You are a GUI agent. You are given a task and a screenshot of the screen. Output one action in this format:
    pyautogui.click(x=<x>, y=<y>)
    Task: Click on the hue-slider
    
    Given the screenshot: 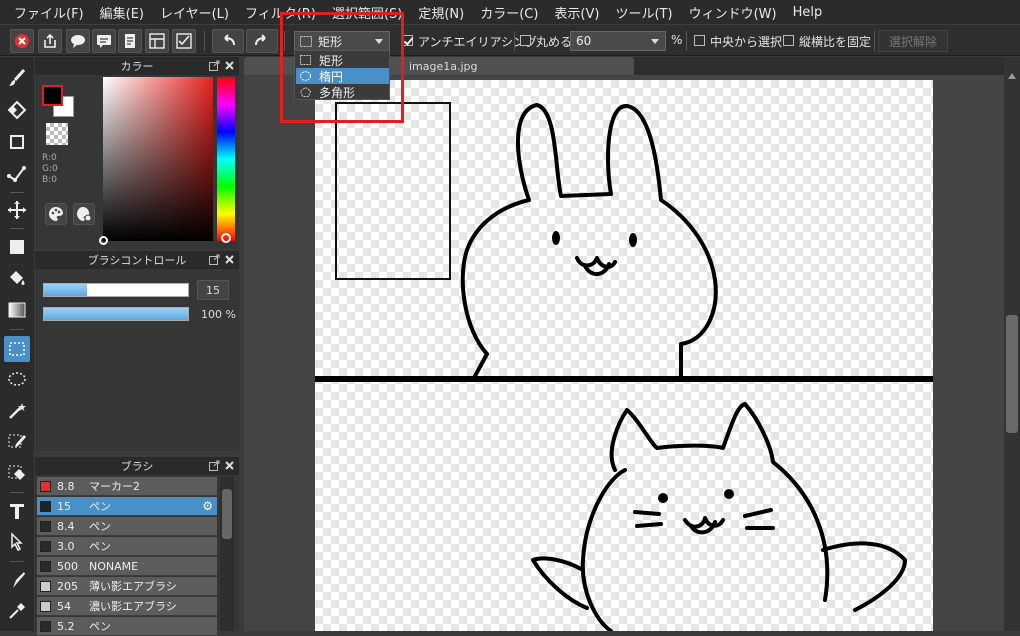 What is the action you would take?
    pyautogui.click(x=226, y=160)
    